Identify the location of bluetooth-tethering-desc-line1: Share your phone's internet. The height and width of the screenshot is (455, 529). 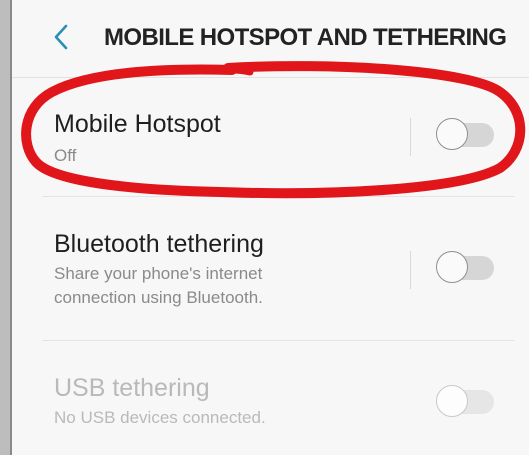
(158, 273).